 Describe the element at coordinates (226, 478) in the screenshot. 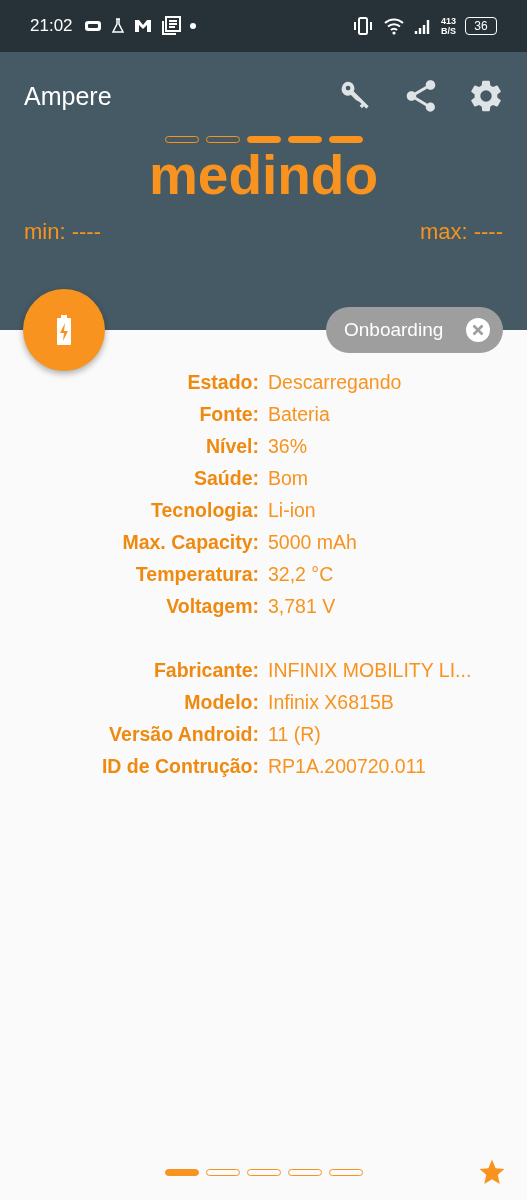

I see `info-label: Saúde:` at that location.